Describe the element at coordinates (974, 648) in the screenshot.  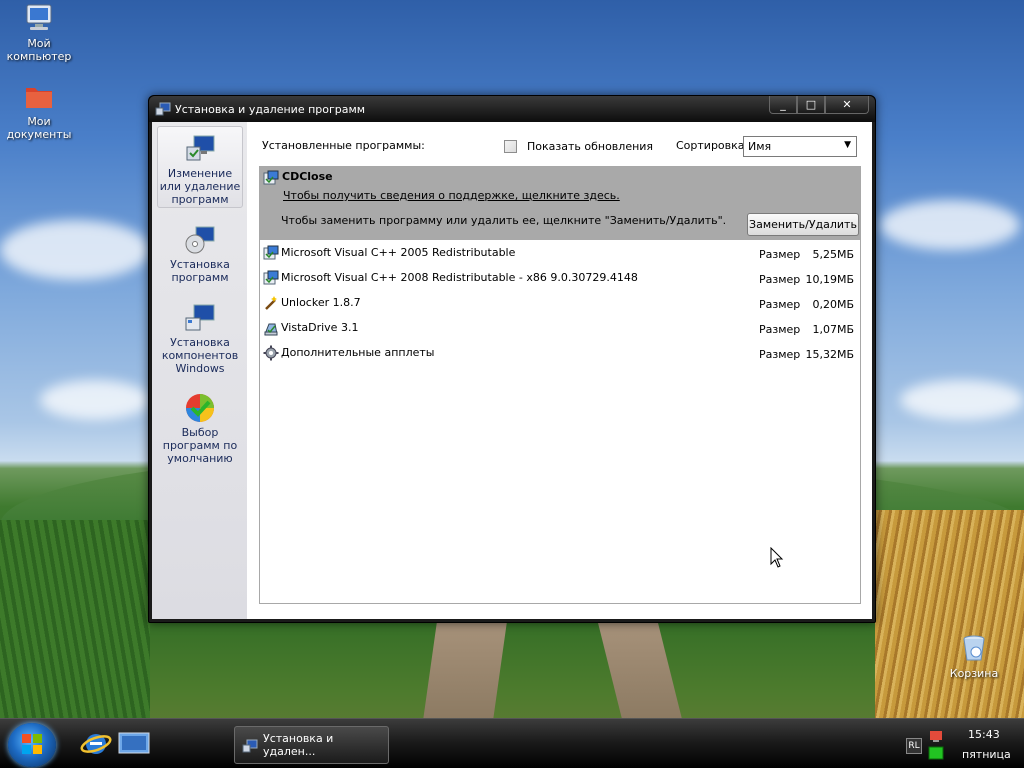
I see `recycle-bin-icon` at that location.